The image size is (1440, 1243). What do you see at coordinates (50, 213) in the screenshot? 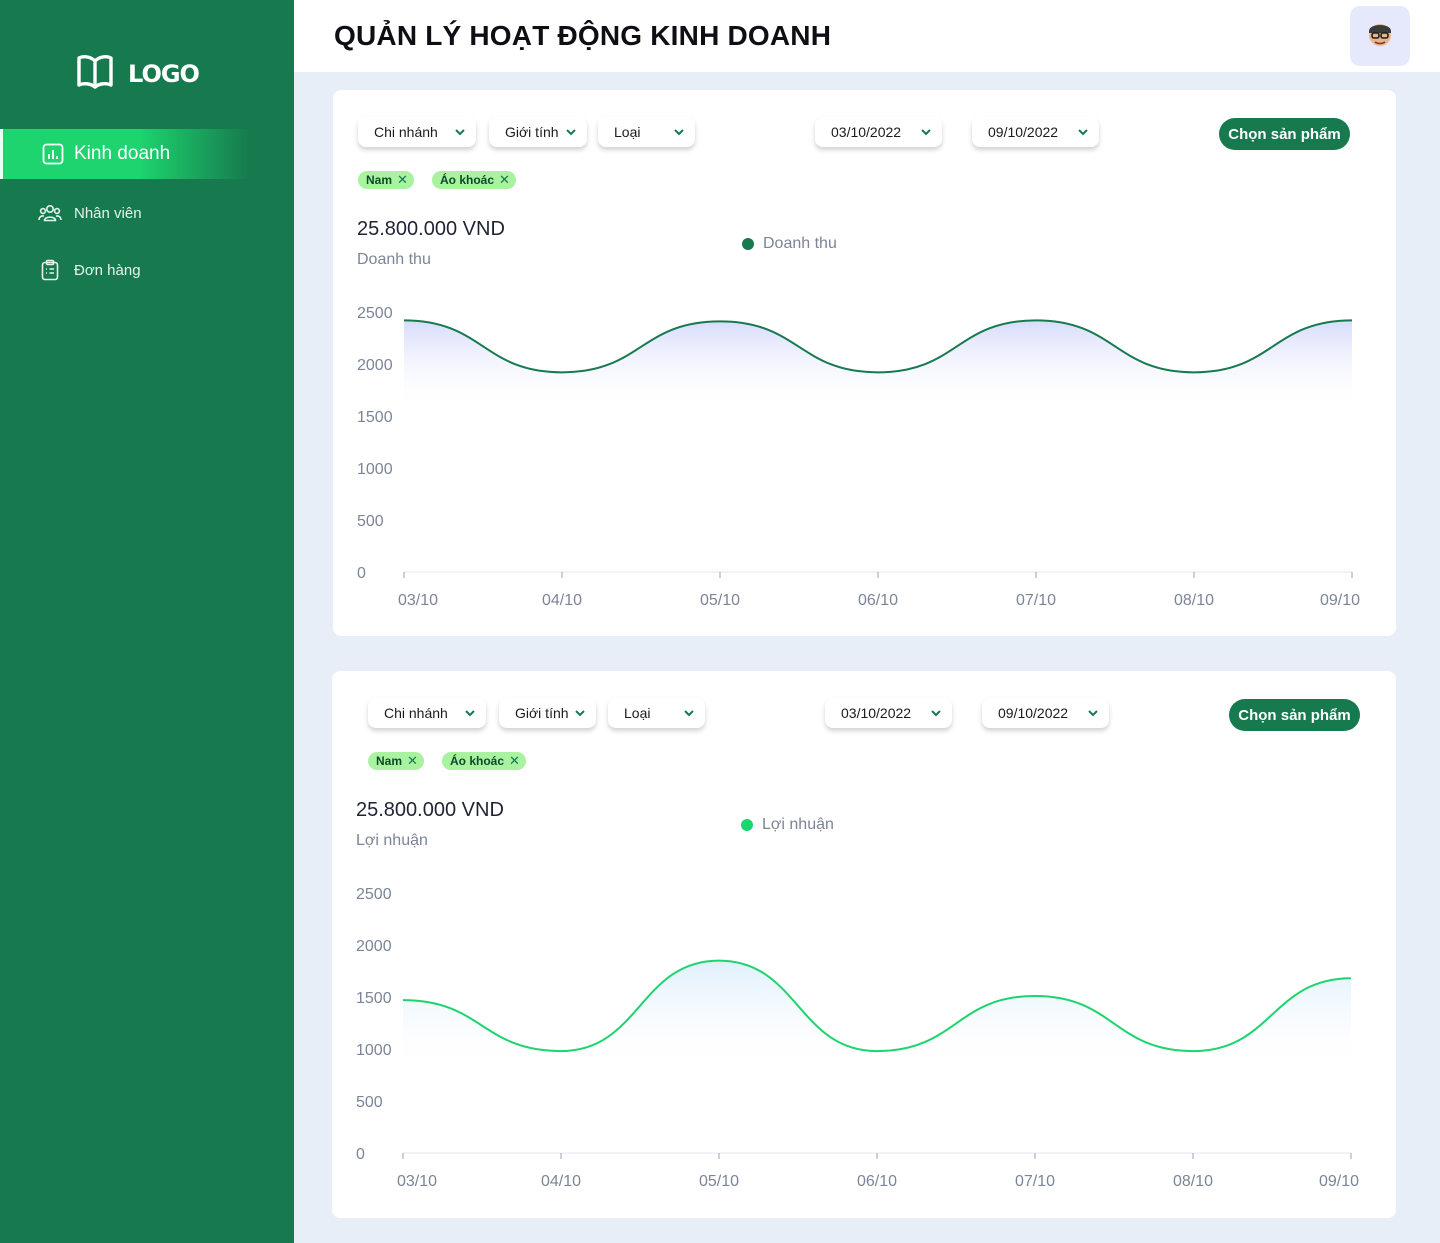
I see `users-icon` at bounding box center [50, 213].